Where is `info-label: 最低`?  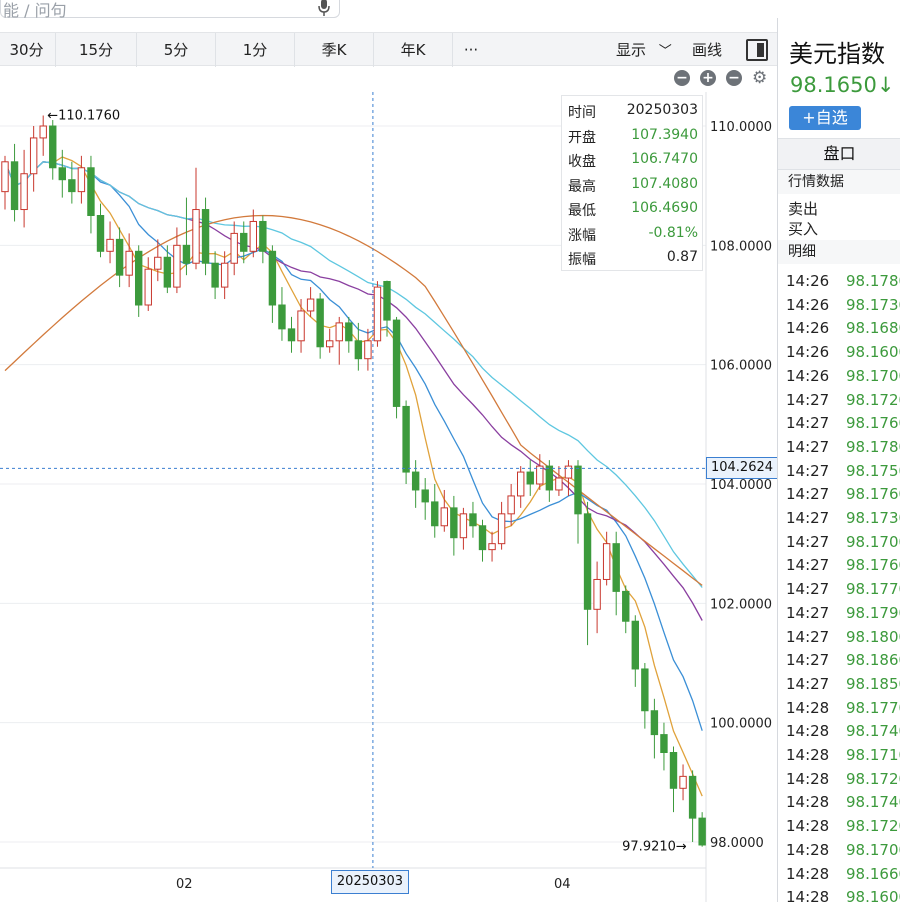 info-label: 最低 is located at coordinates (582, 211).